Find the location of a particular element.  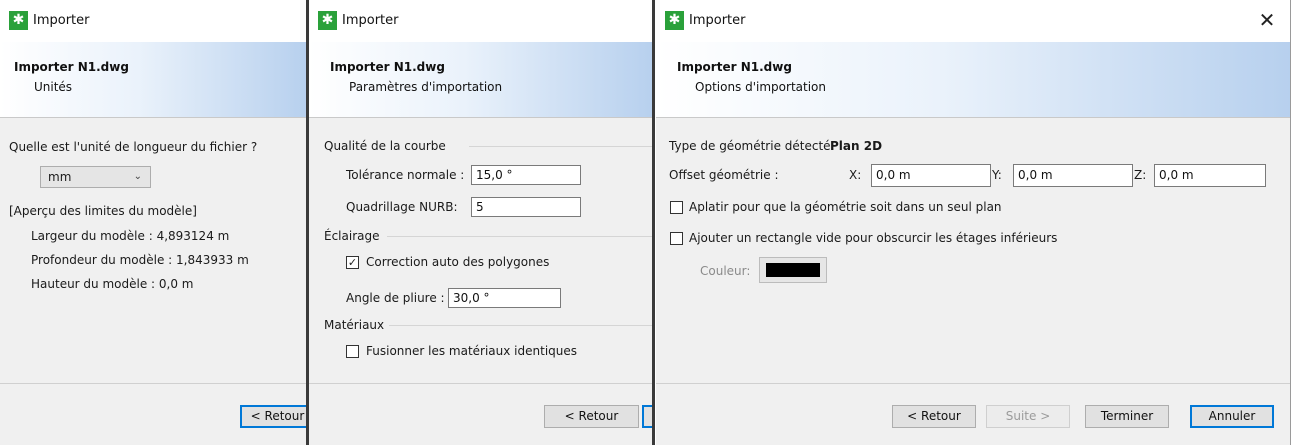

color-swatch-button is located at coordinates (793, 270).